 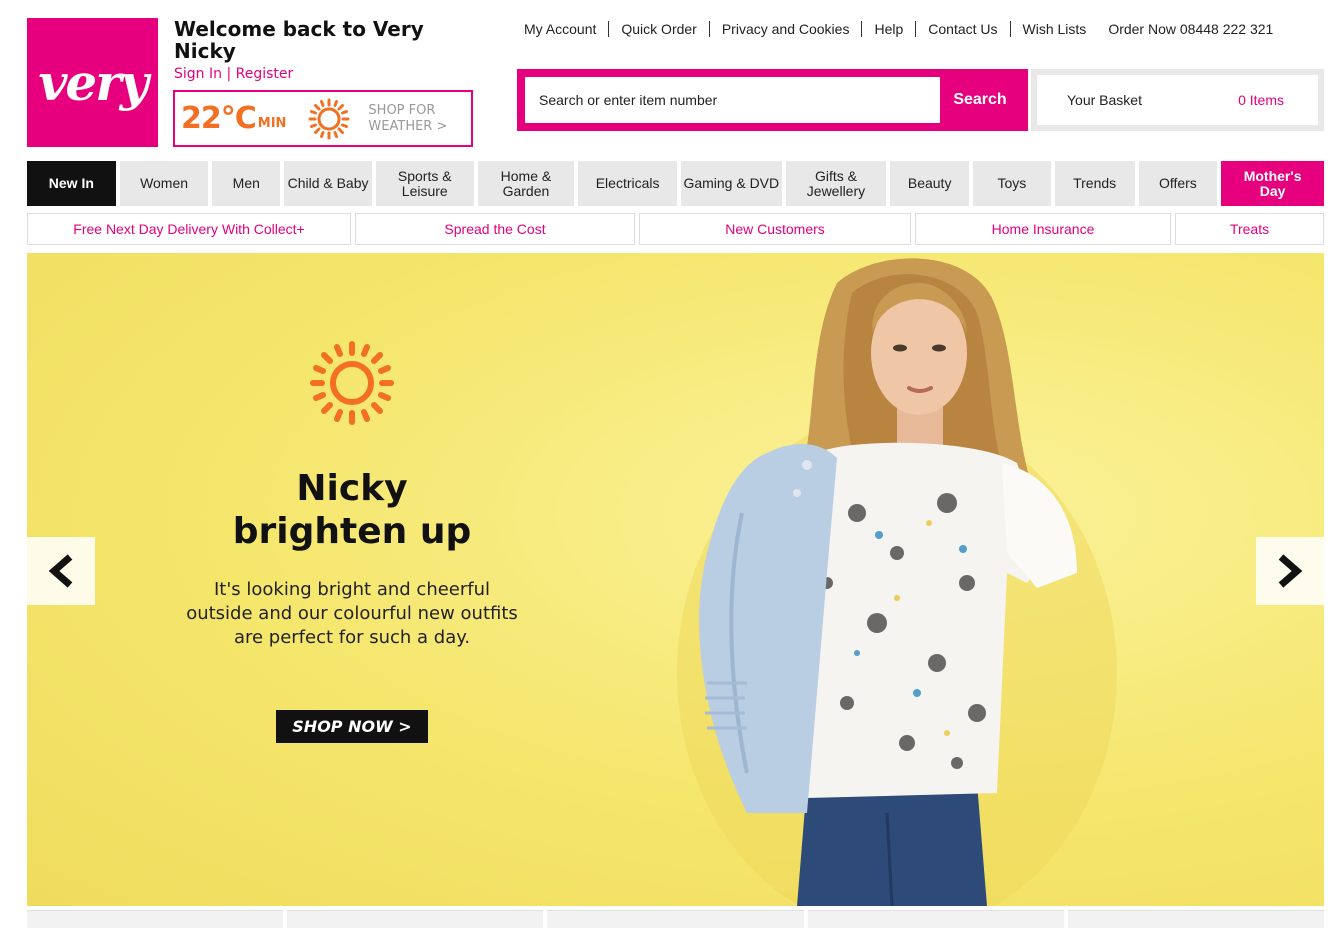 What do you see at coordinates (328, 183) in the screenshot?
I see `nav-child-baby: Child & Baby` at bounding box center [328, 183].